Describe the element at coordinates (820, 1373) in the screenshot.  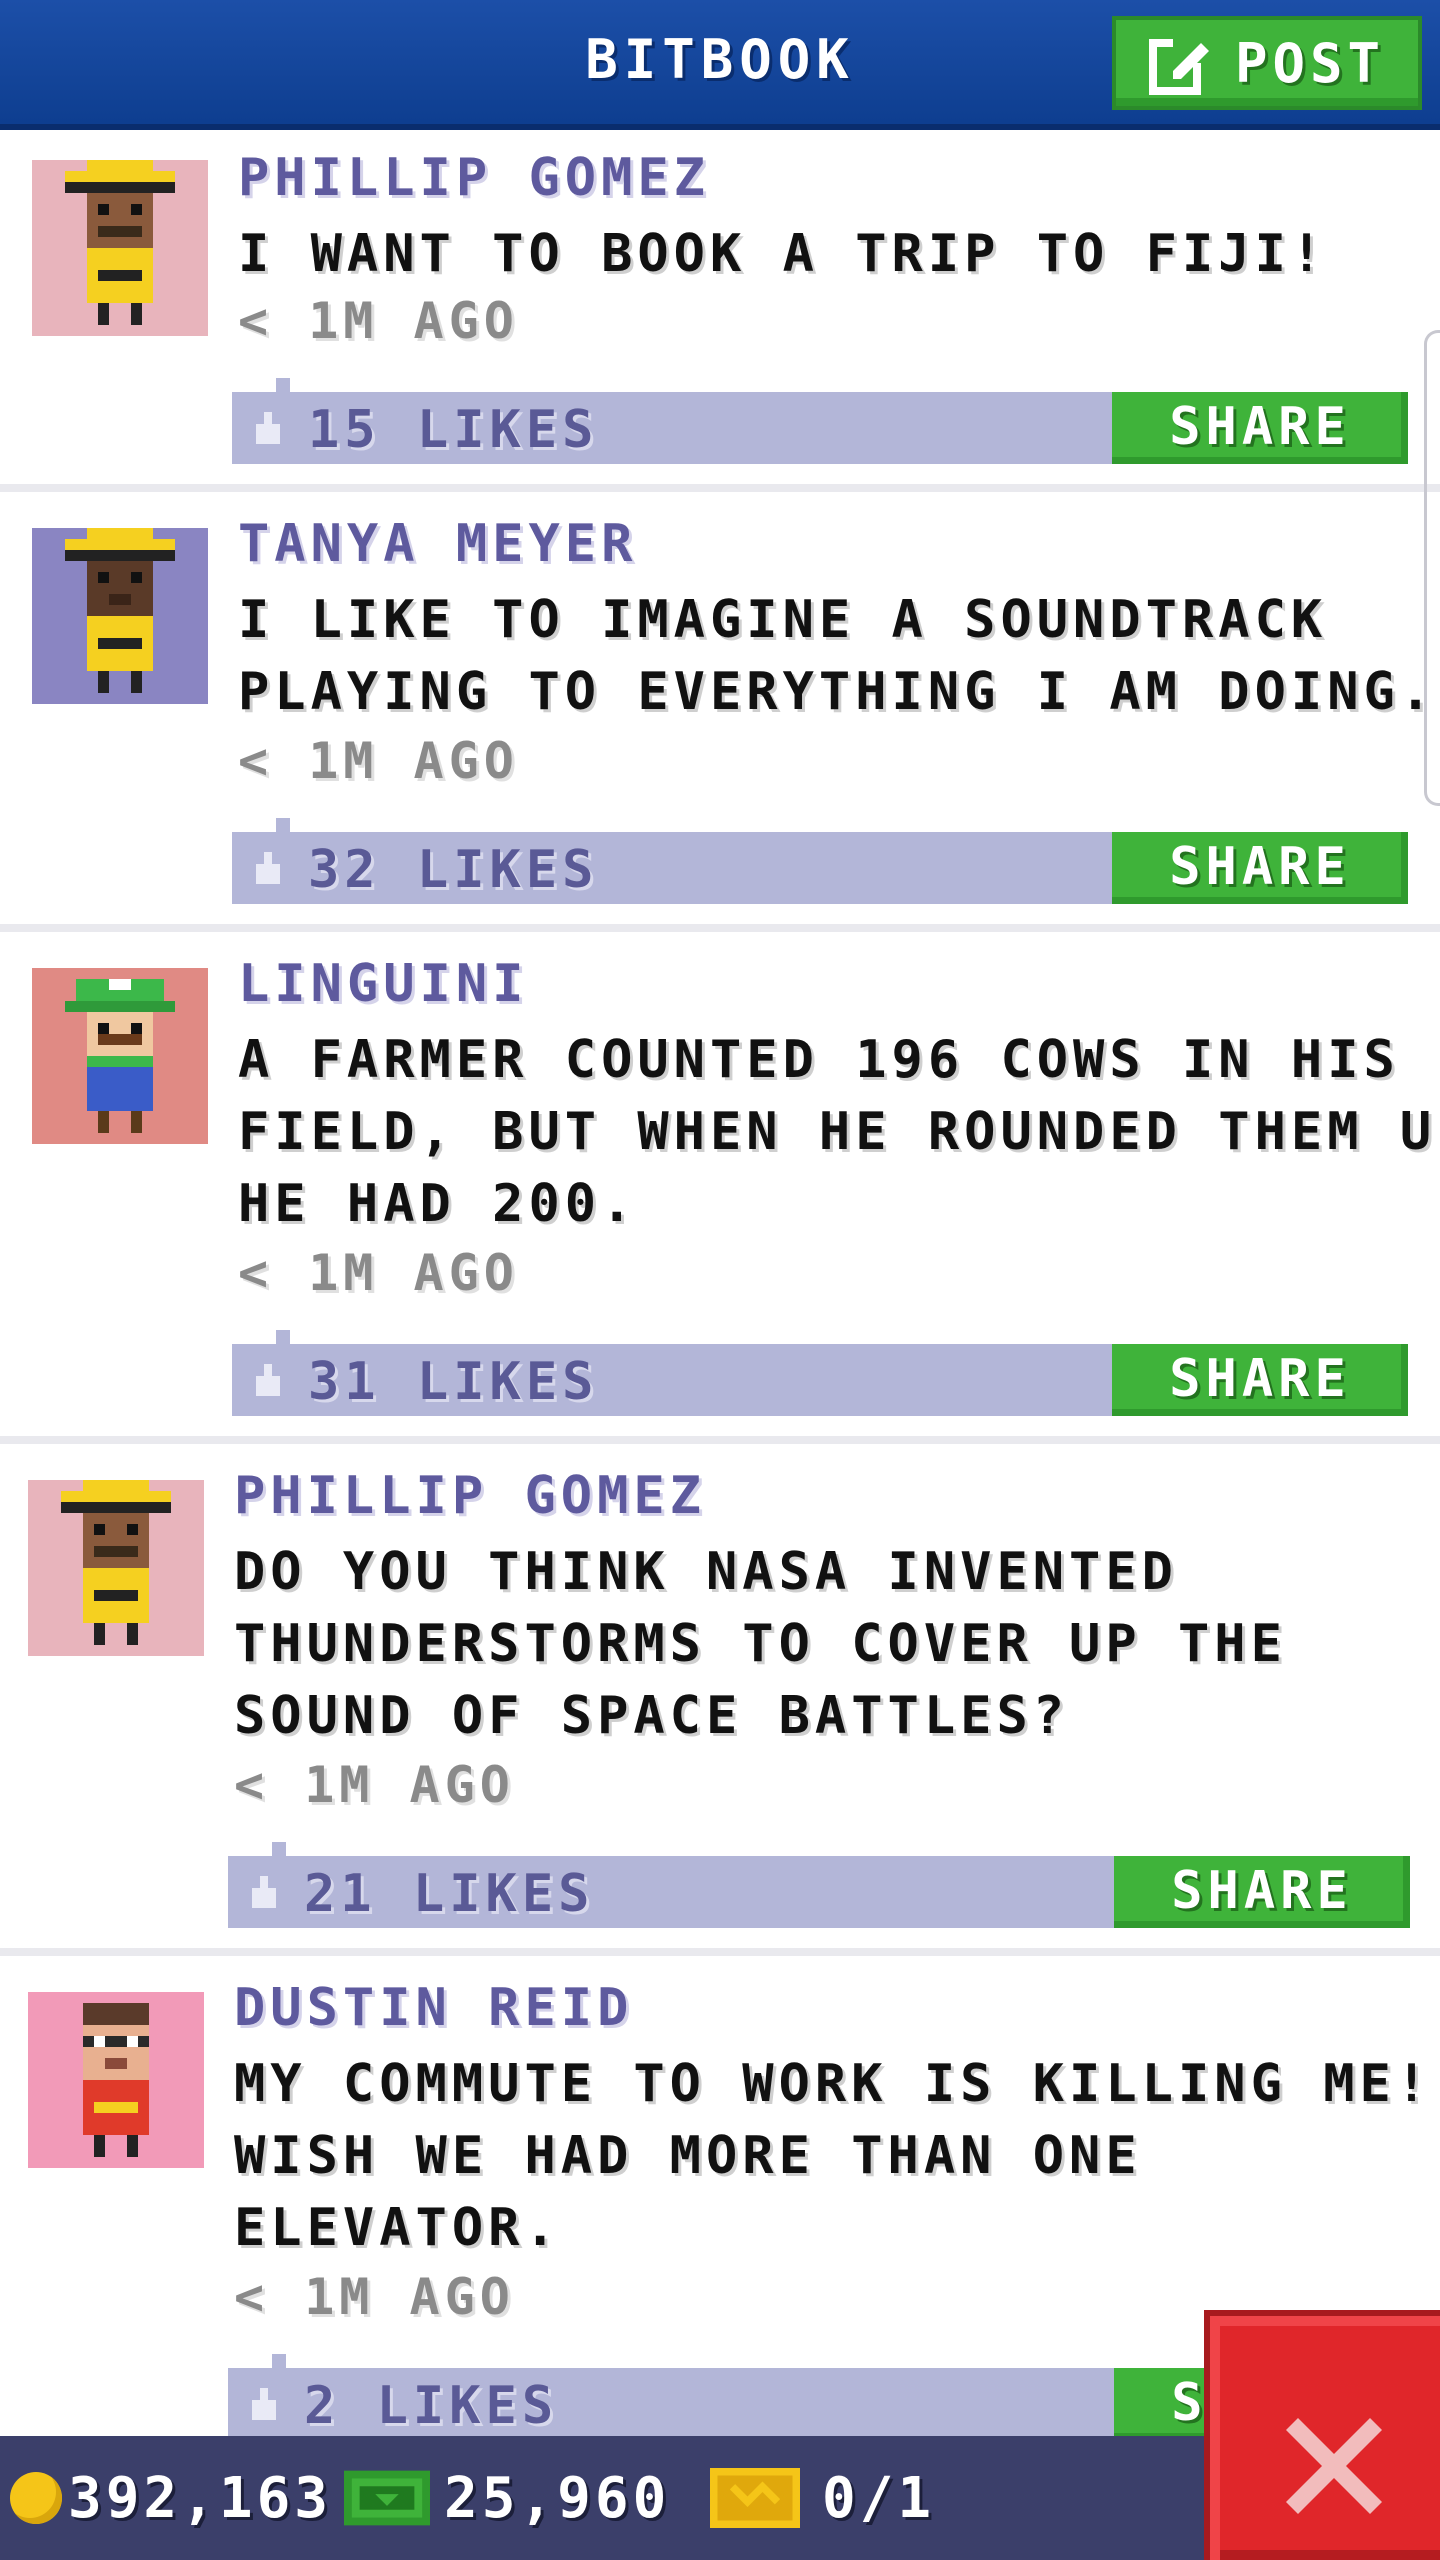
I see `likes-bar: 31 LIKES SHARE` at that location.